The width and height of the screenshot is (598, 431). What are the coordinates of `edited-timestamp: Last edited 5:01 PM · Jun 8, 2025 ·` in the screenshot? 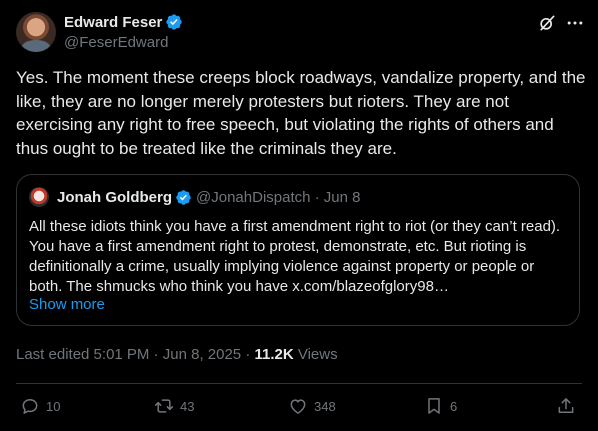 It's located at (135, 354).